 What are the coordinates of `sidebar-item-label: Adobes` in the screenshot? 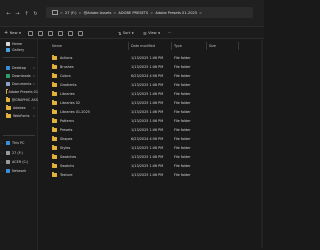 It's located at (19, 108).